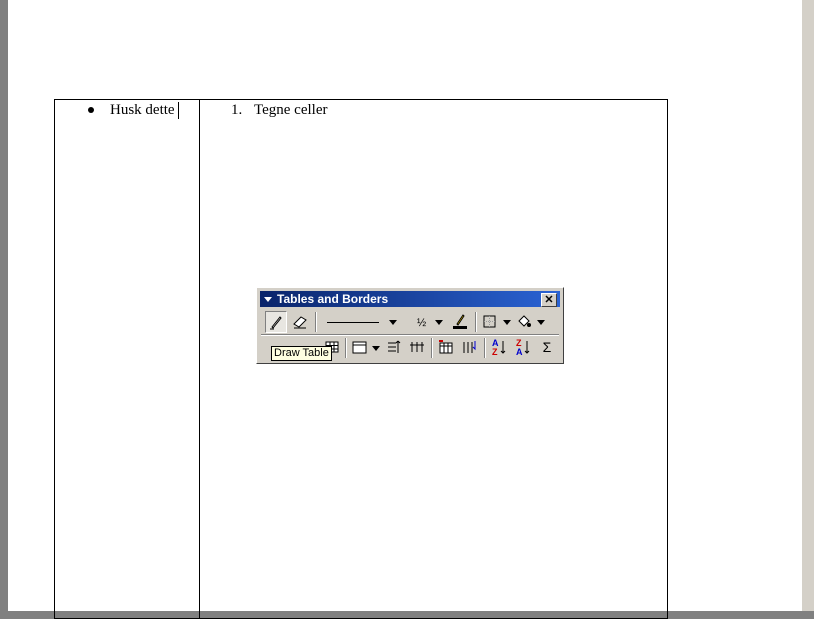 The width and height of the screenshot is (814, 619). I want to click on window-edge, so click(808, 305).